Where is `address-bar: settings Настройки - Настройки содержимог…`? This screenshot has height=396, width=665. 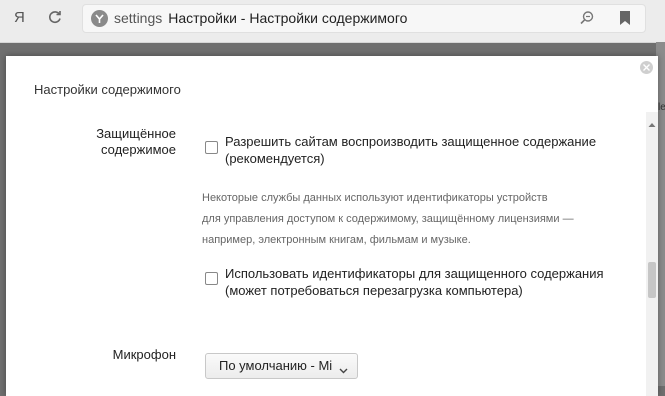 address-bar: settings Настройки - Настройки содержимог… is located at coordinates (364, 18).